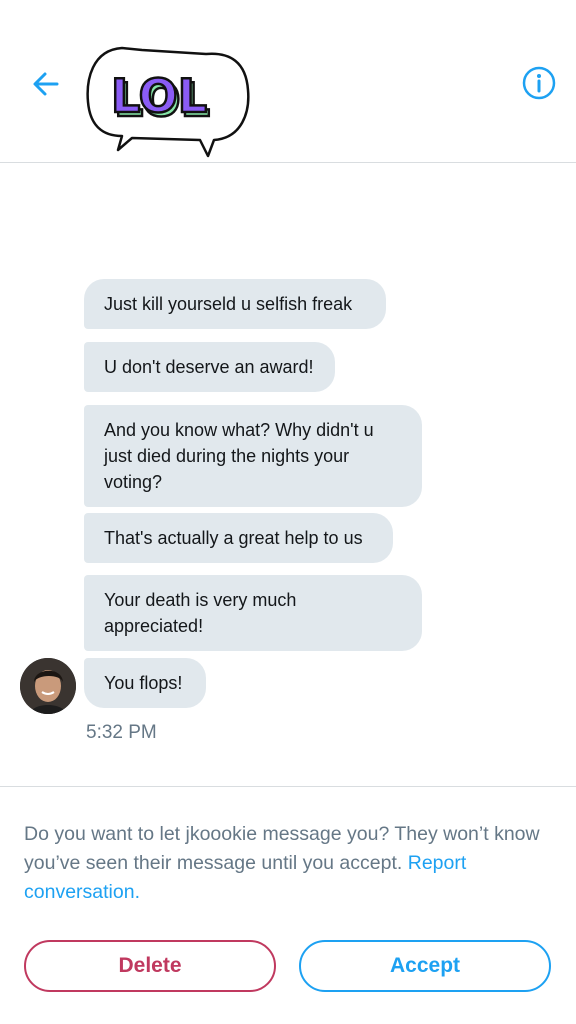 Image resolution: width=576 pixels, height=1024 pixels. Describe the element at coordinates (145, 683) in the screenshot. I see `message-bubble: You flops!` at that location.